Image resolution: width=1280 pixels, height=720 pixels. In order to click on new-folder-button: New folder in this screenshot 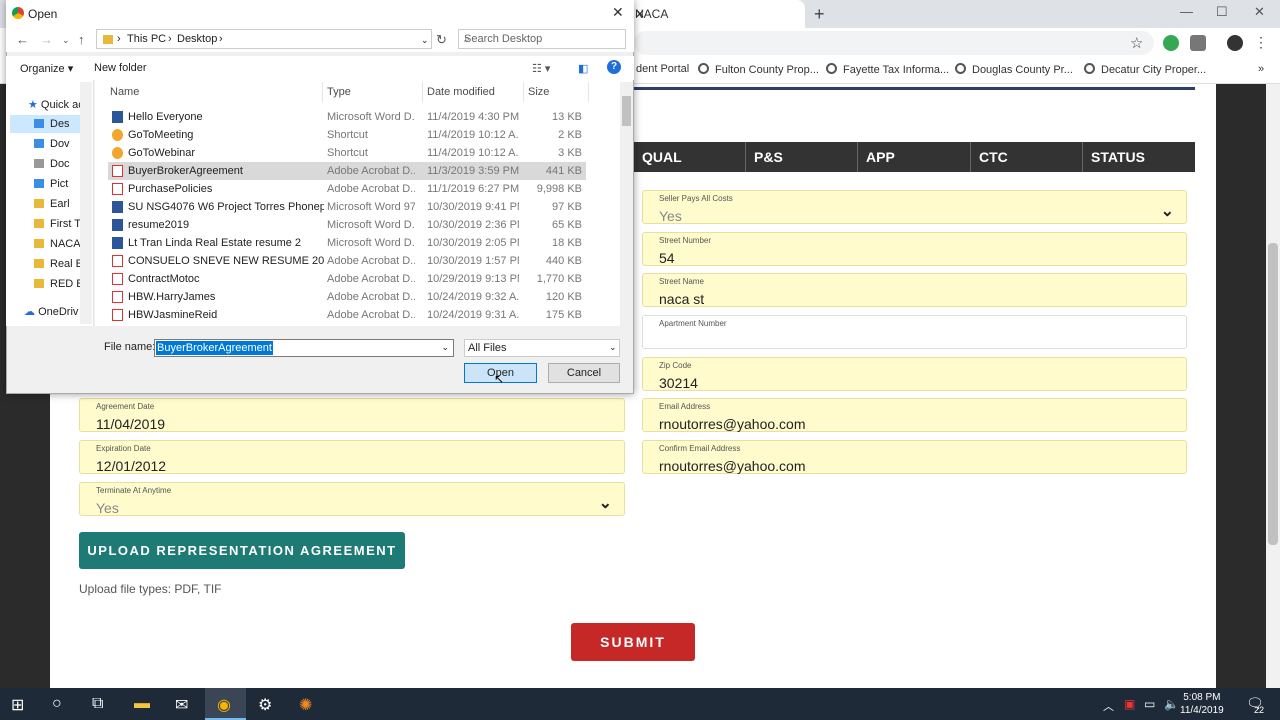, I will do `click(120, 68)`.